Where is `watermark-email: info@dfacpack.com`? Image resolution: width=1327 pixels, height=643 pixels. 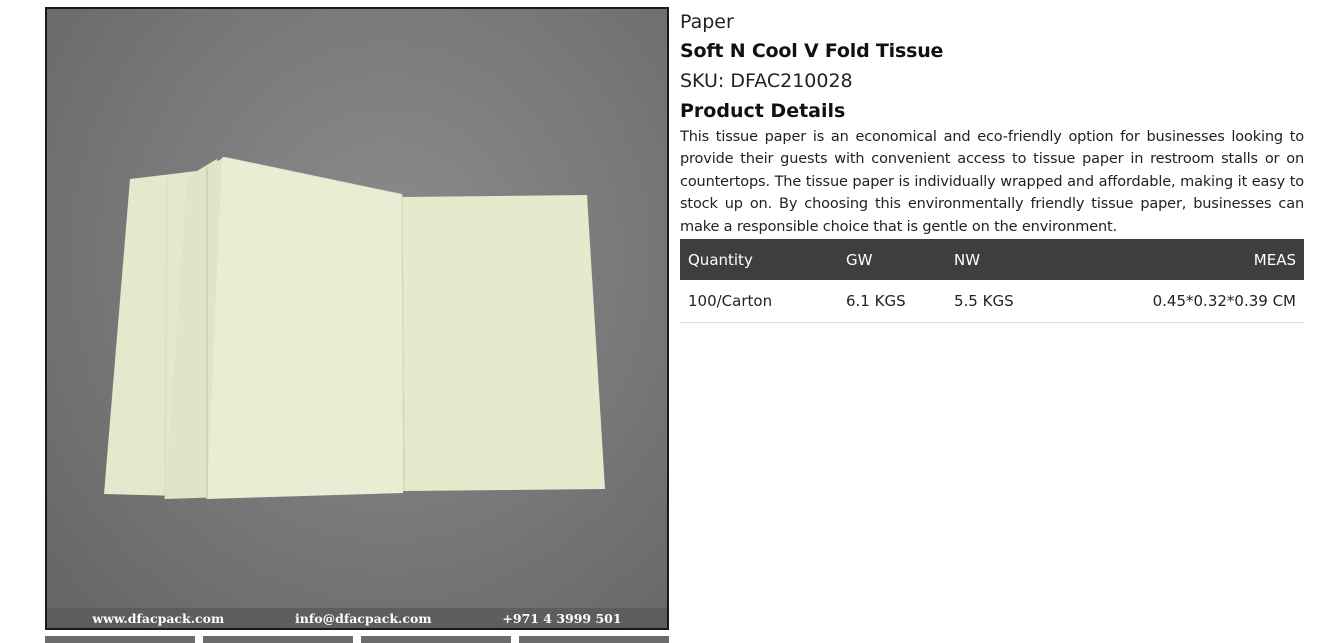 watermark-email: info@dfacpack.com is located at coordinates (363, 618).